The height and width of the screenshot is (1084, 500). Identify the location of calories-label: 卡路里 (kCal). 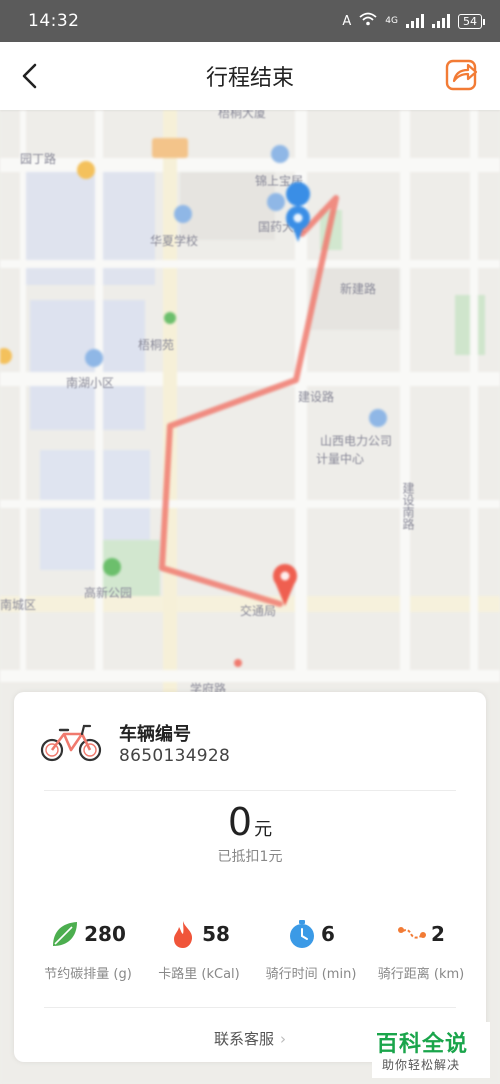
(199, 974).